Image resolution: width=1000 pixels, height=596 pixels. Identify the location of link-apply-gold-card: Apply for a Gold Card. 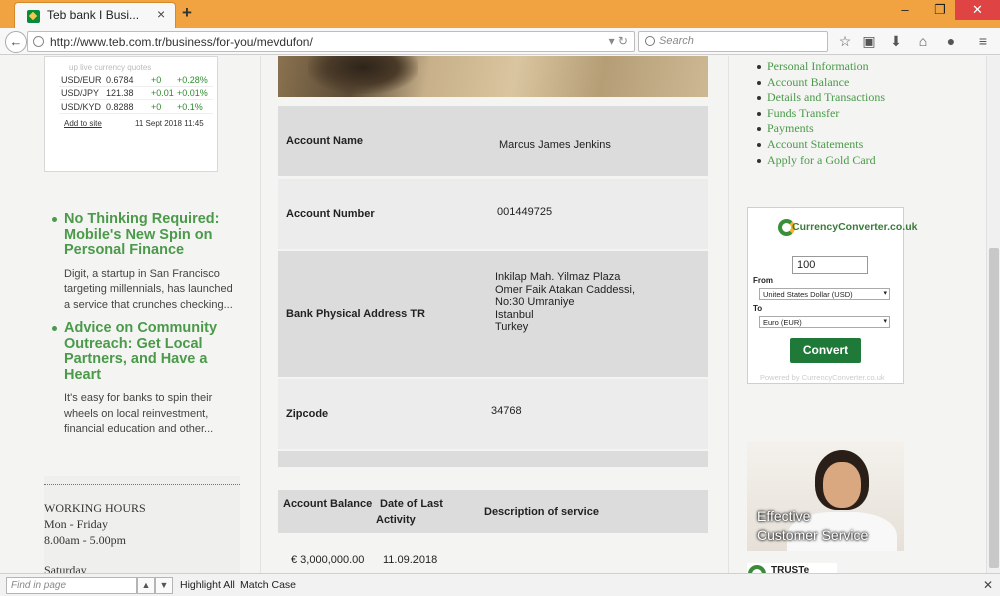
(821, 161).